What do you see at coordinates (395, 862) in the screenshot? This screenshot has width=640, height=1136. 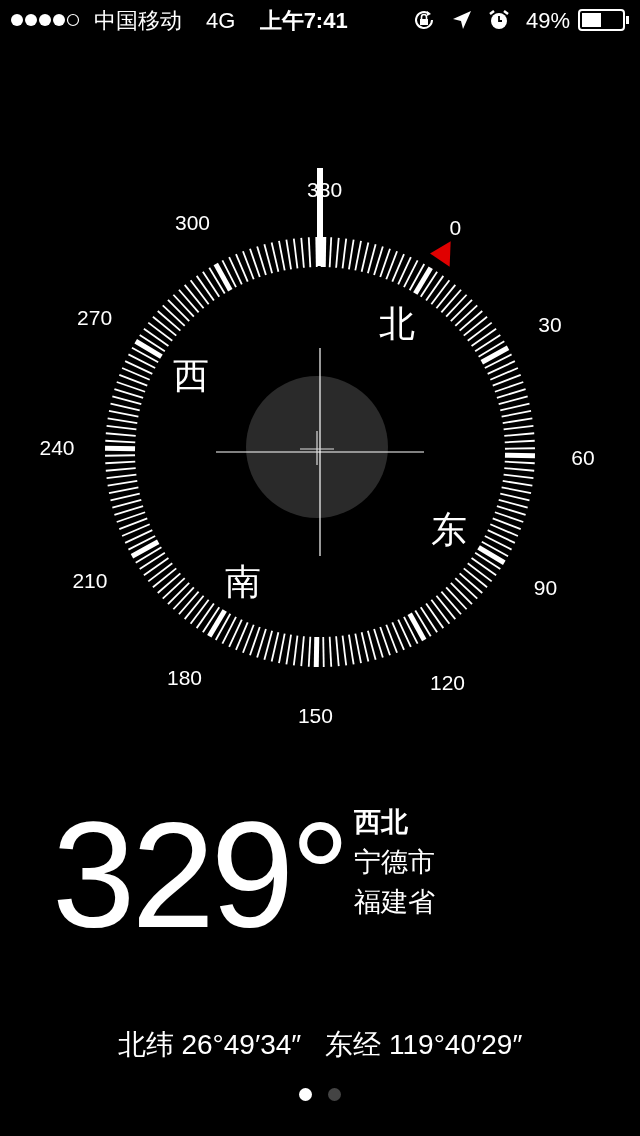 I see `city-label: 宁德市` at bounding box center [395, 862].